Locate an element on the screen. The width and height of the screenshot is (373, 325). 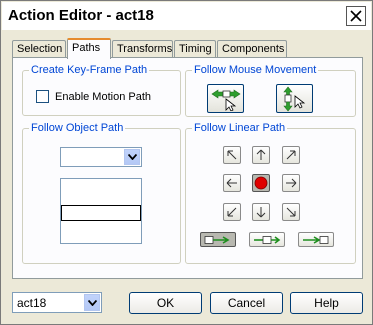
arrow-up-left-icon is located at coordinates (232, 155).